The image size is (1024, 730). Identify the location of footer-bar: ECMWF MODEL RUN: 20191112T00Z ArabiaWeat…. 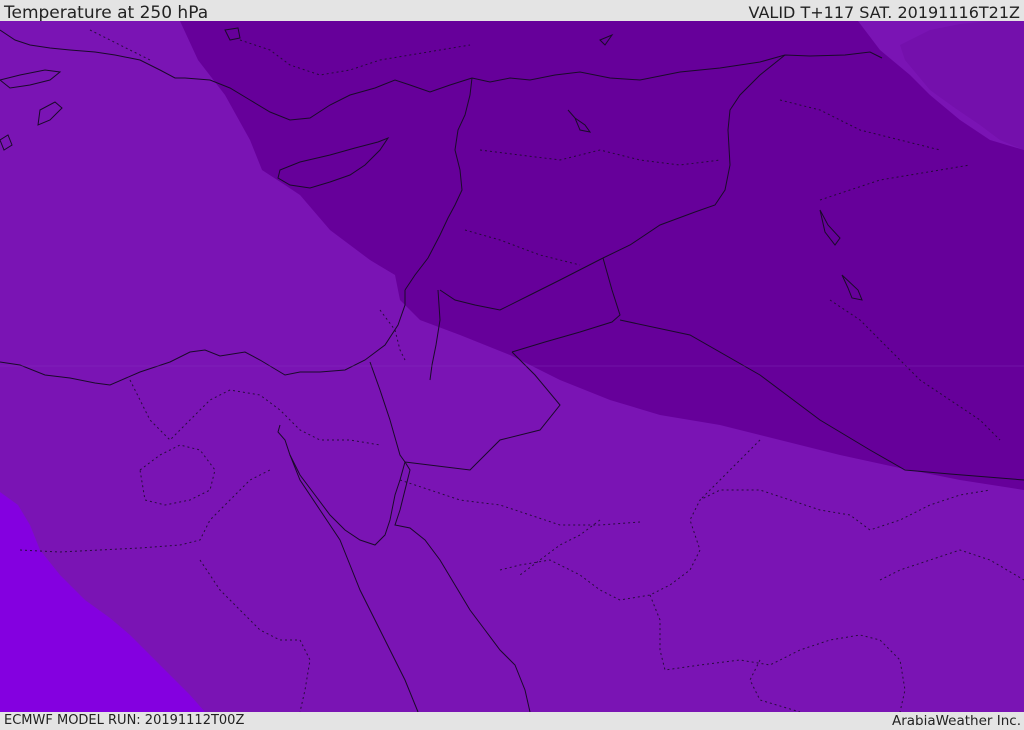
(512, 720).